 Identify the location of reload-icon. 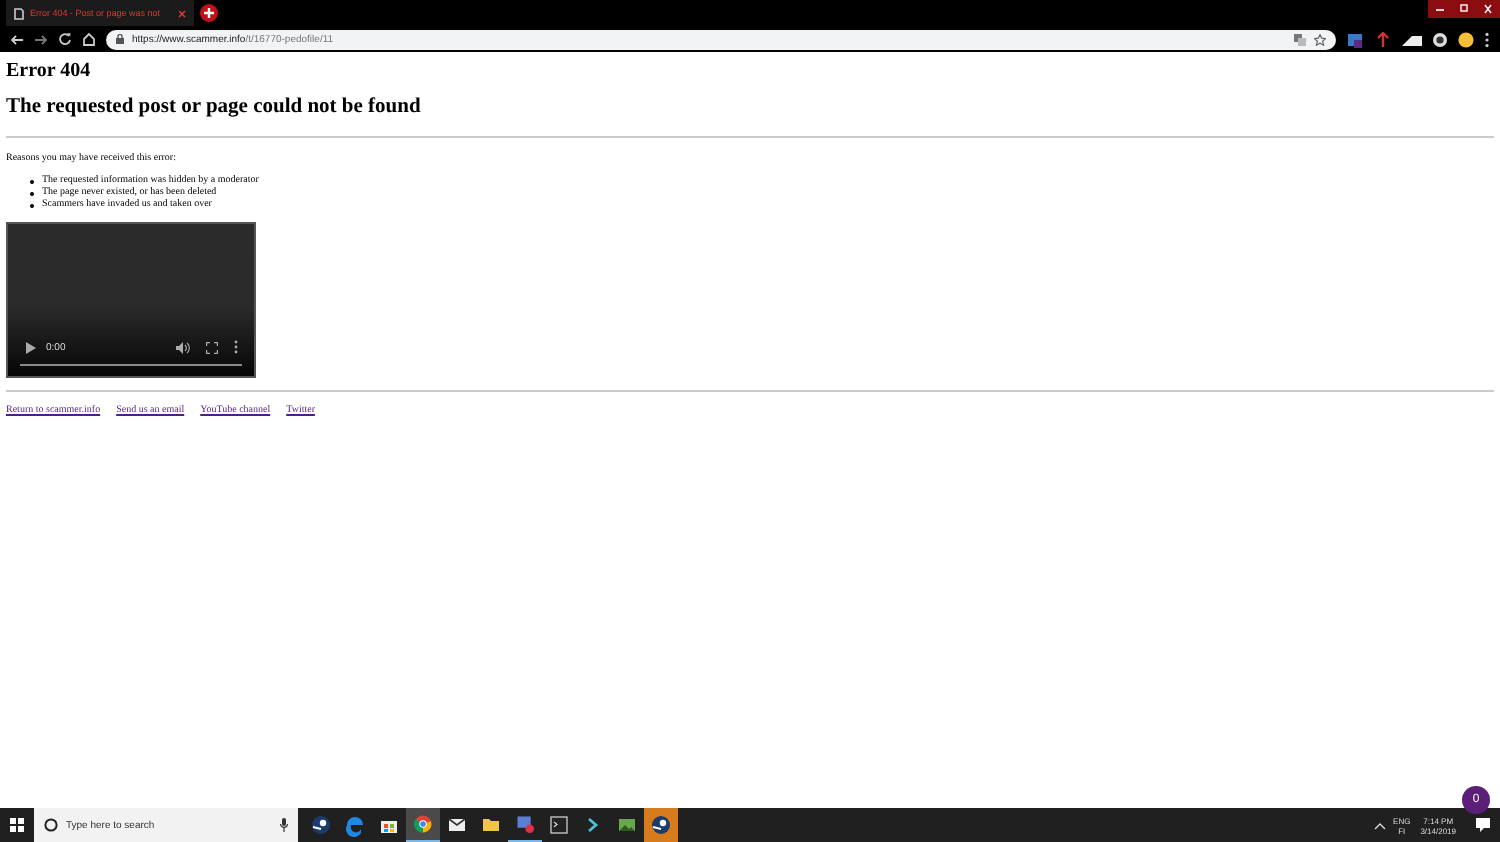
(65, 39).